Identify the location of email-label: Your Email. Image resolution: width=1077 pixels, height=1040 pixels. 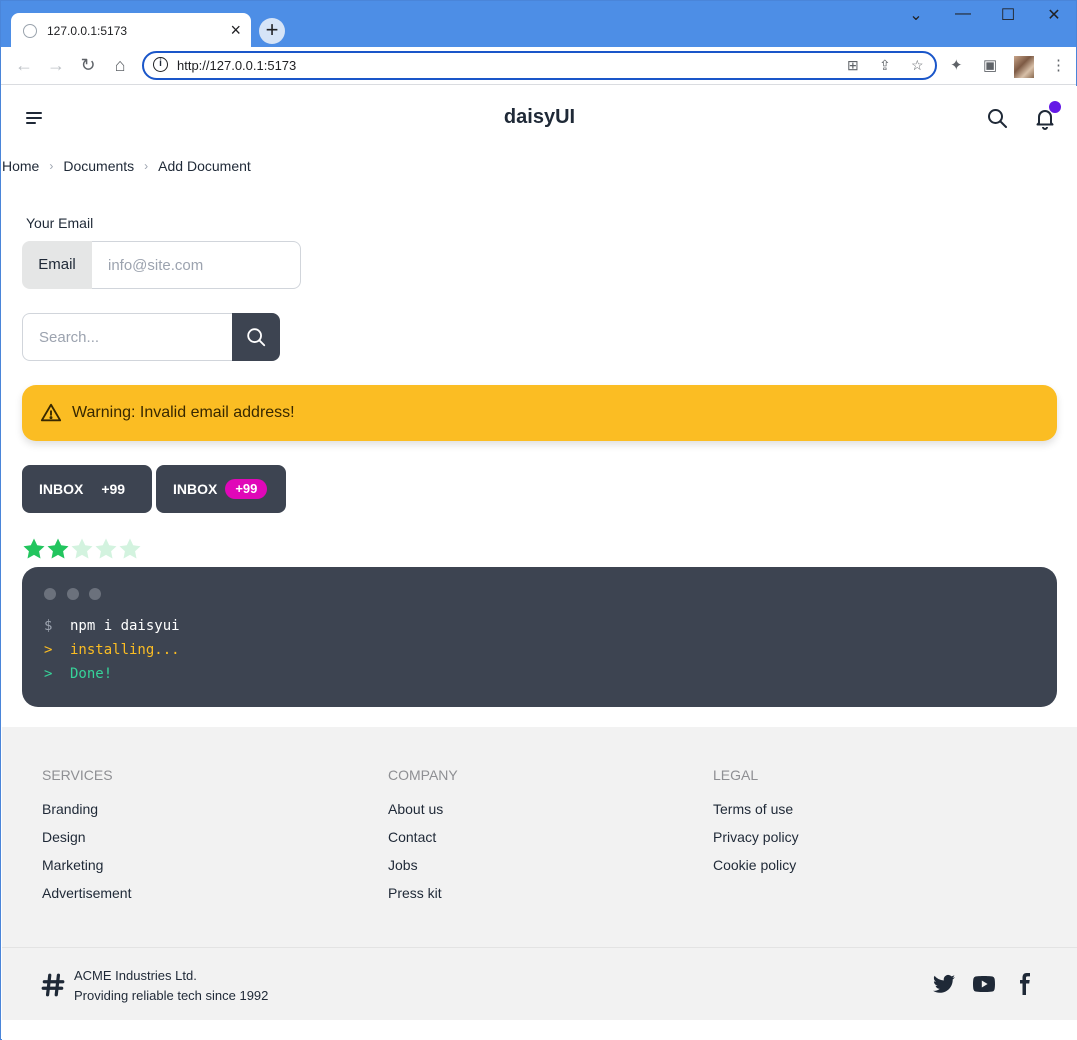
(60, 223).